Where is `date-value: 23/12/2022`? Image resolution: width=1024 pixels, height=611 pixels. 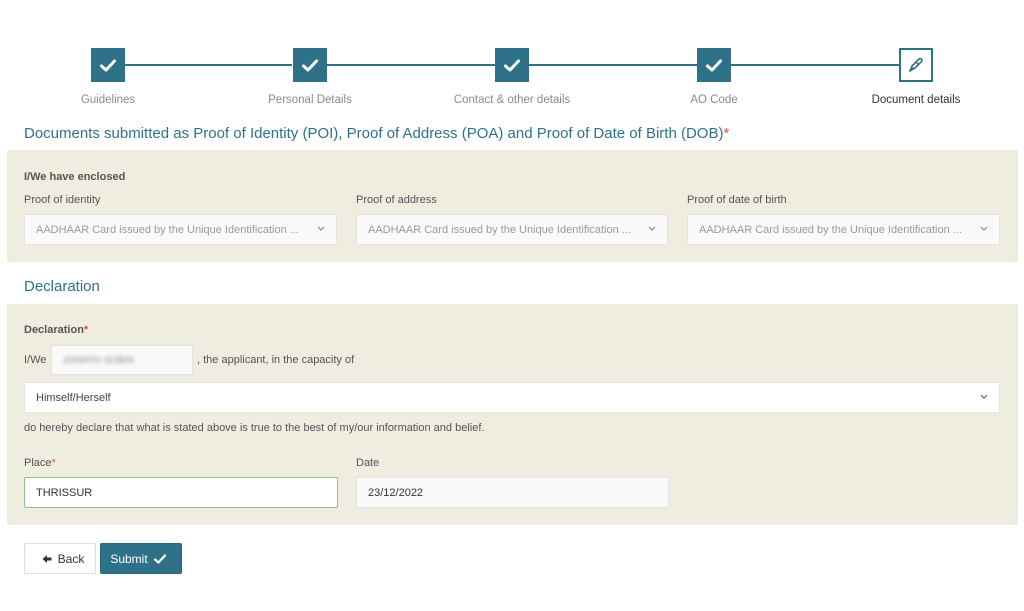
date-value: 23/12/2022 is located at coordinates (396, 492).